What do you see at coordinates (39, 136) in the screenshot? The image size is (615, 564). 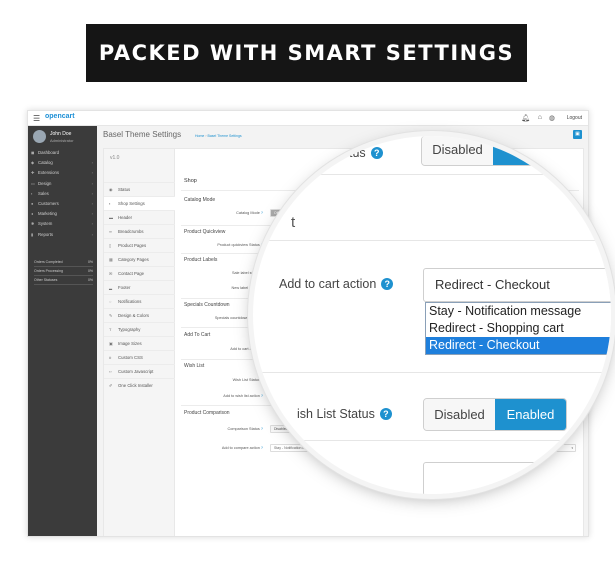 I see `avatar` at bounding box center [39, 136].